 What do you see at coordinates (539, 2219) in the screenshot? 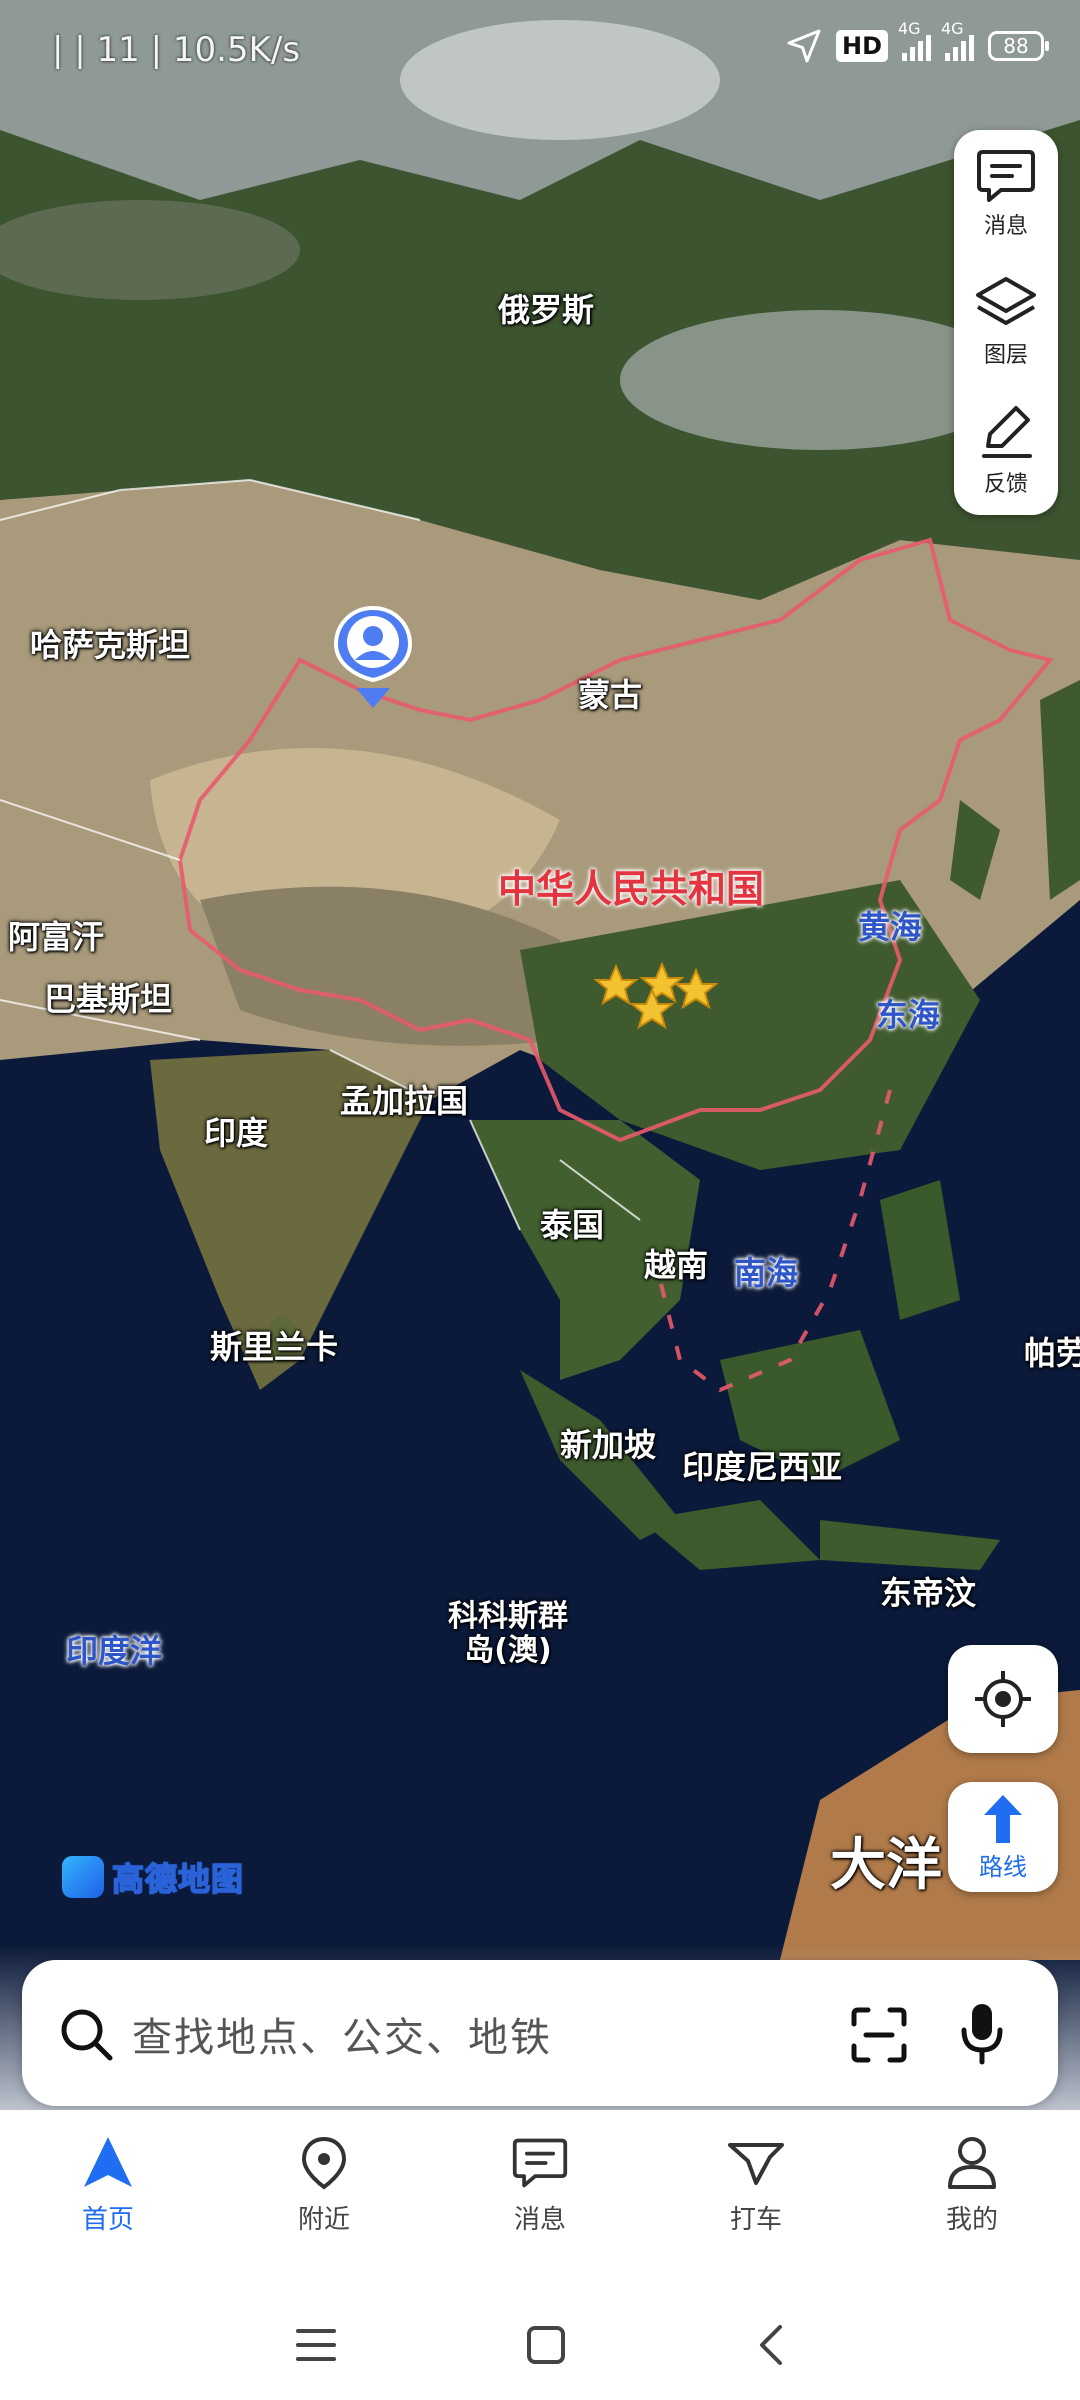
I see `tab-messages-label: 消息` at bounding box center [539, 2219].